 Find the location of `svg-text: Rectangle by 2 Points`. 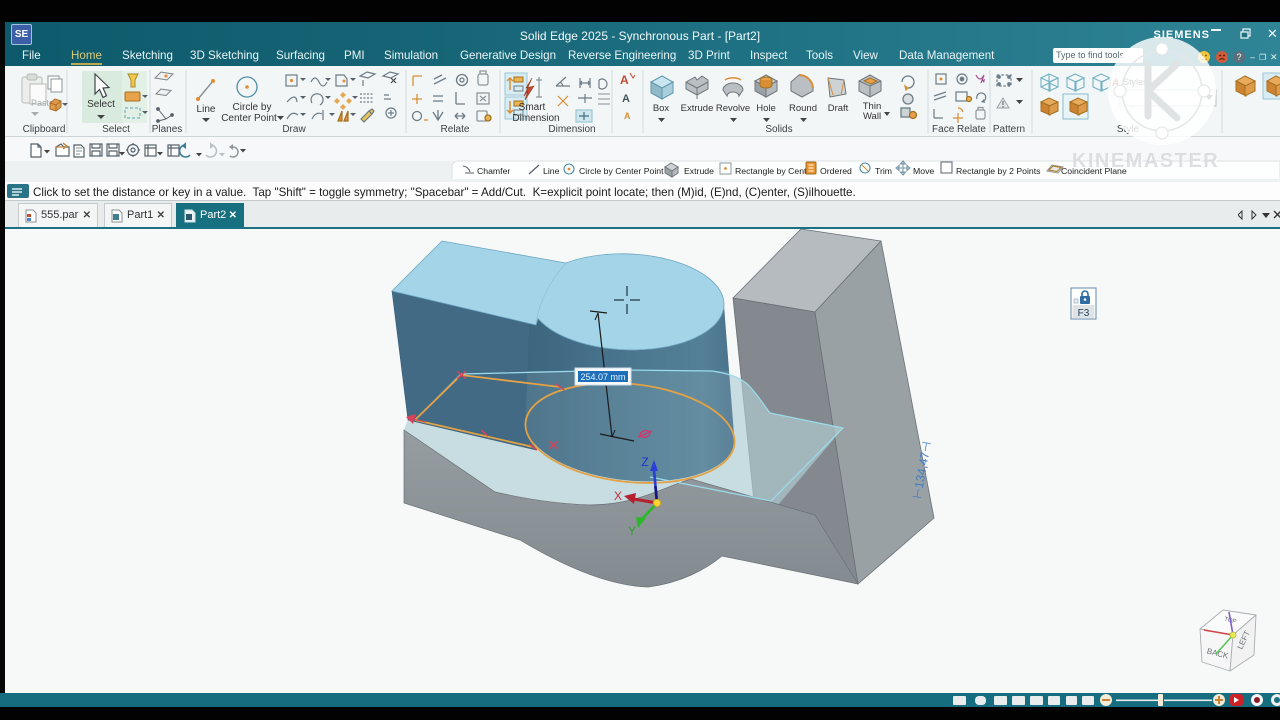

svg-text: Rectangle by 2 Points is located at coordinates (998, 171).